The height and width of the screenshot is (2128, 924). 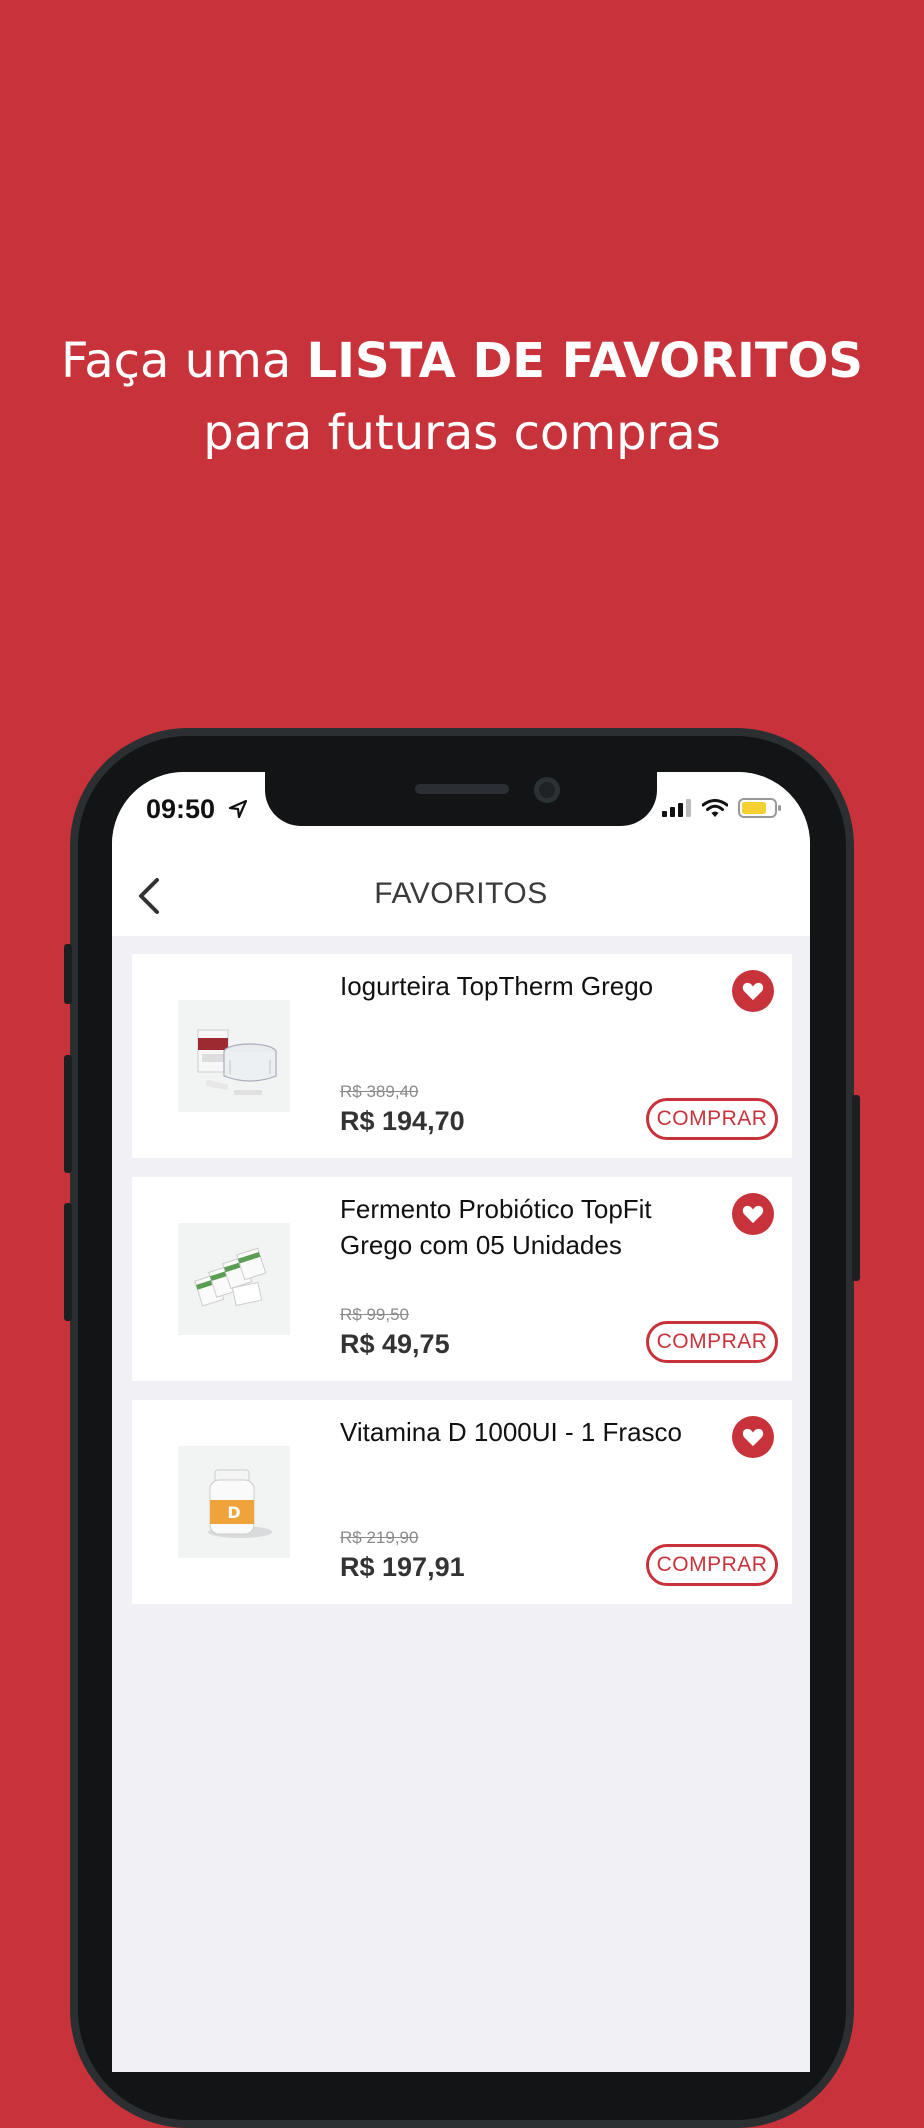 I want to click on product-image: D, so click(x=234, y=1502).